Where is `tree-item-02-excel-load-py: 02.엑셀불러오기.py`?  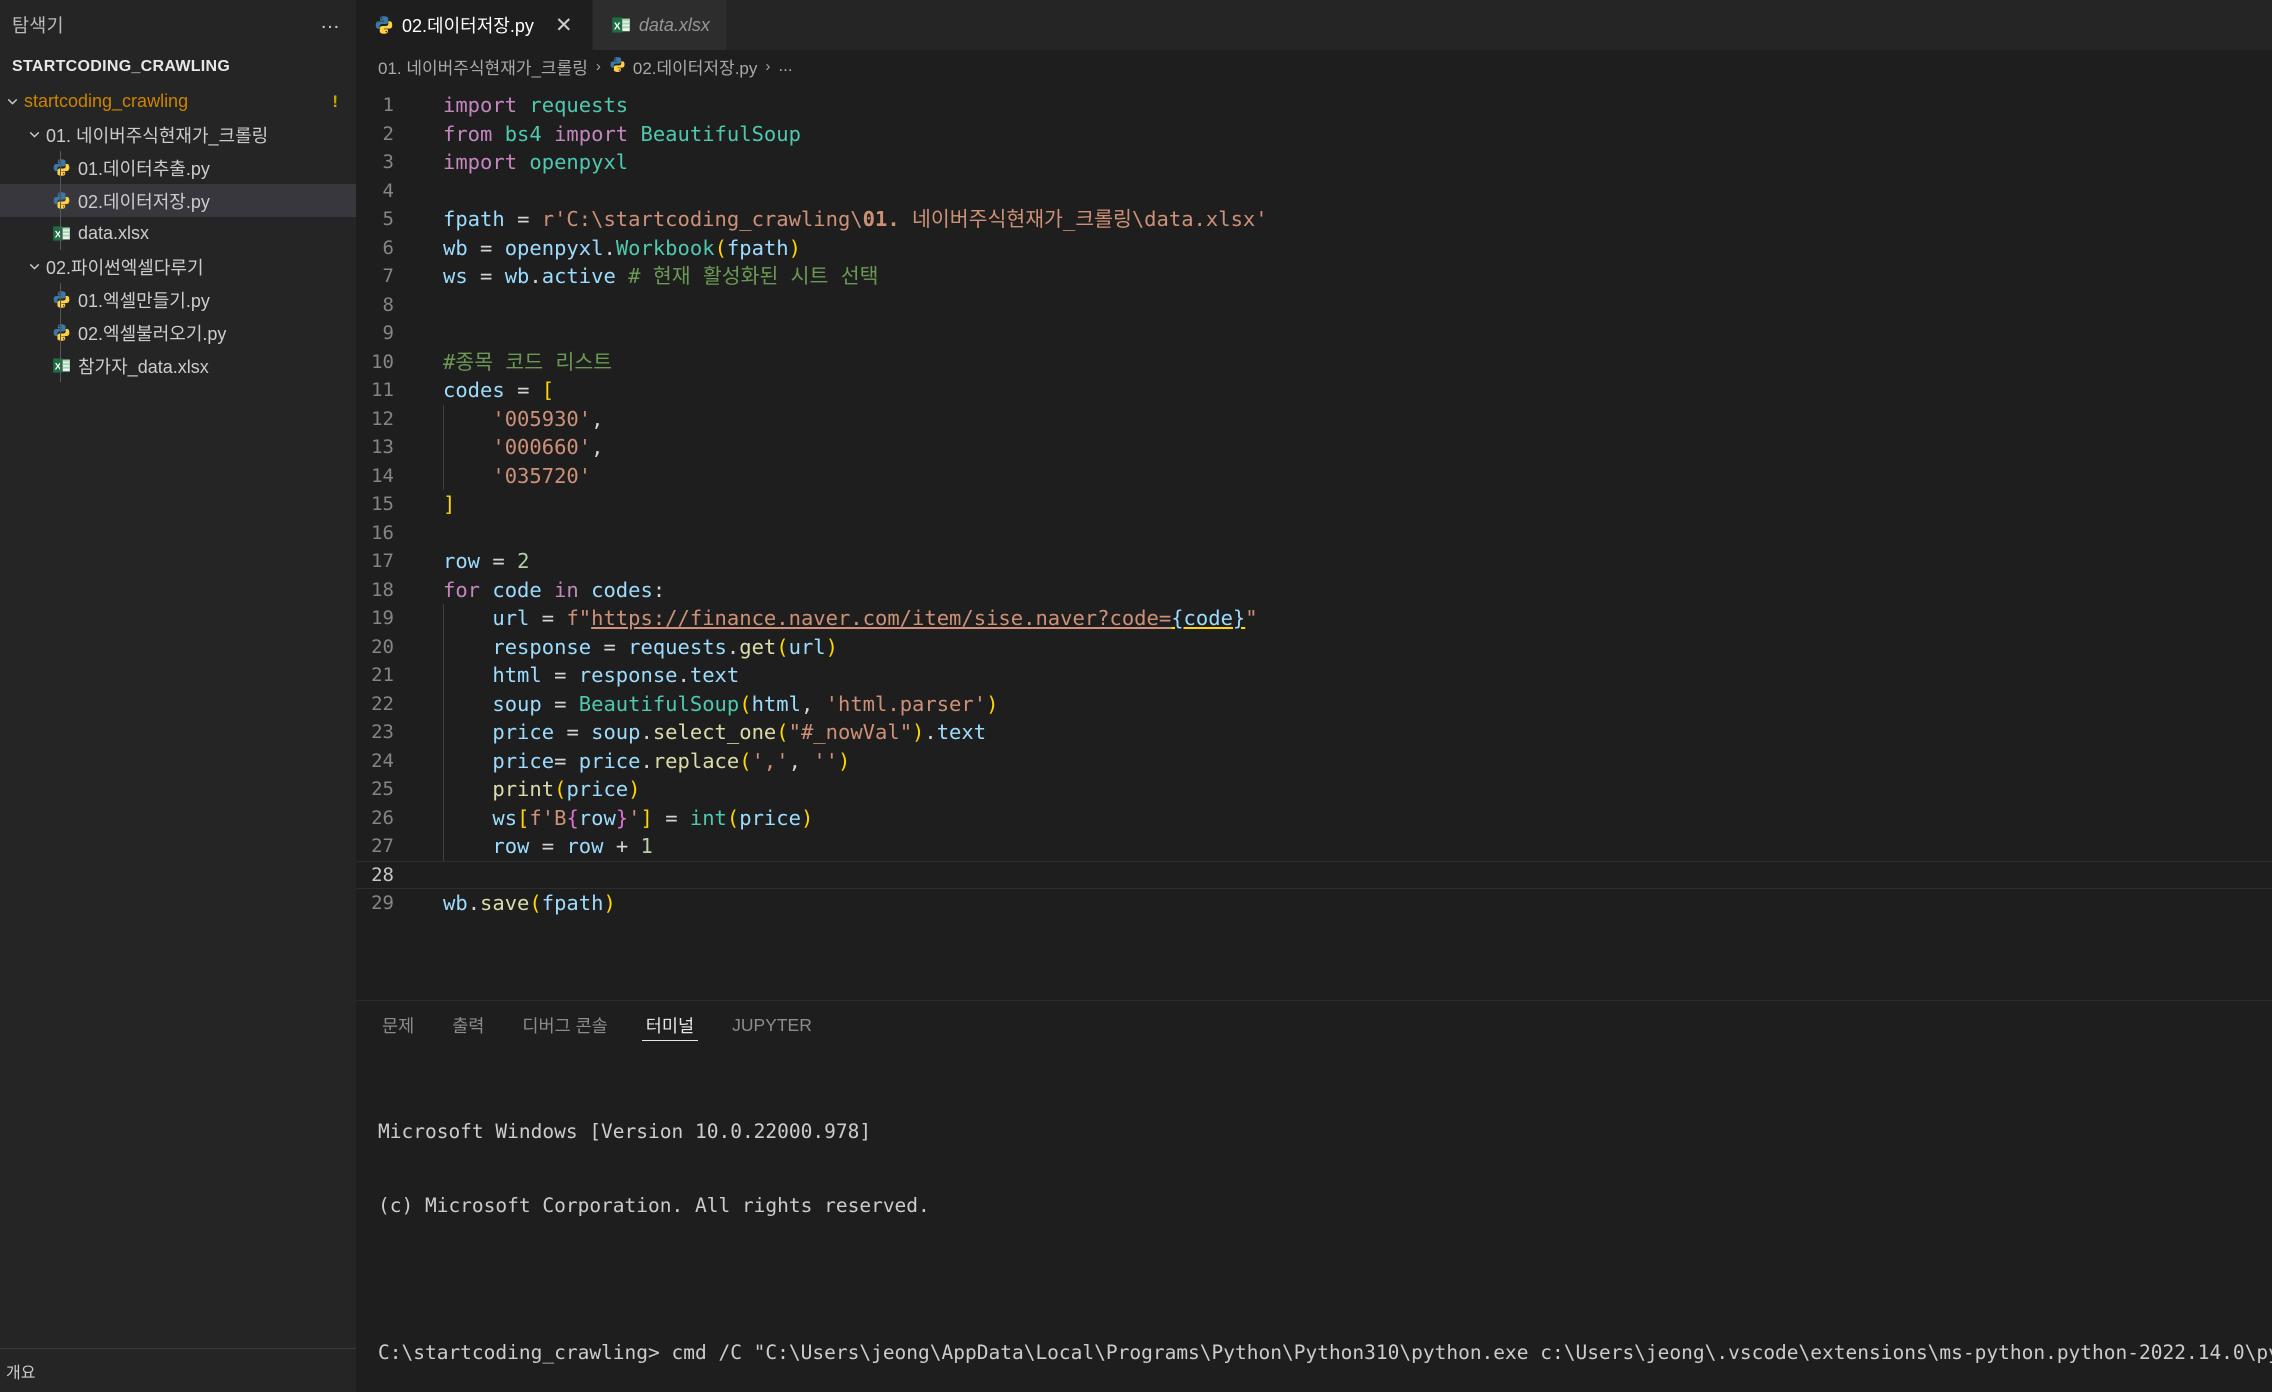
tree-item-02-excel-load-py: 02.엑셀불러오기.py is located at coordinates (178, 332).